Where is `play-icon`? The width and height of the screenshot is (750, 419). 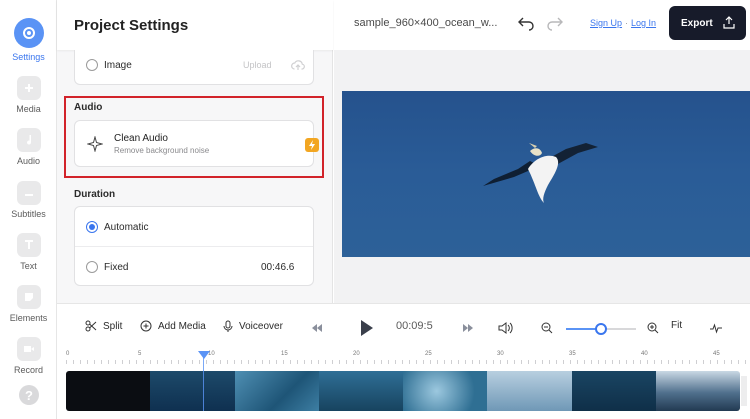
play-icon is located at coordinates (367, 328).